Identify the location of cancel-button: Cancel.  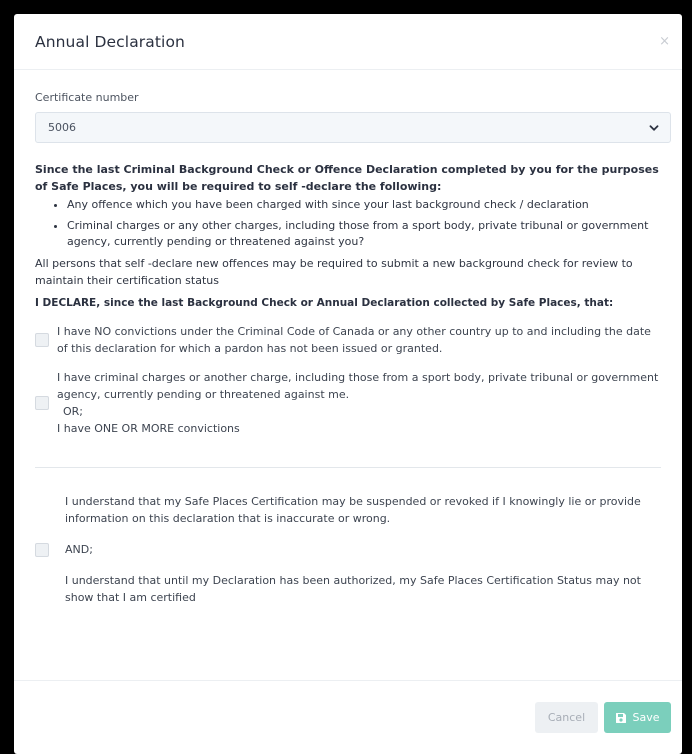
(566, 717).